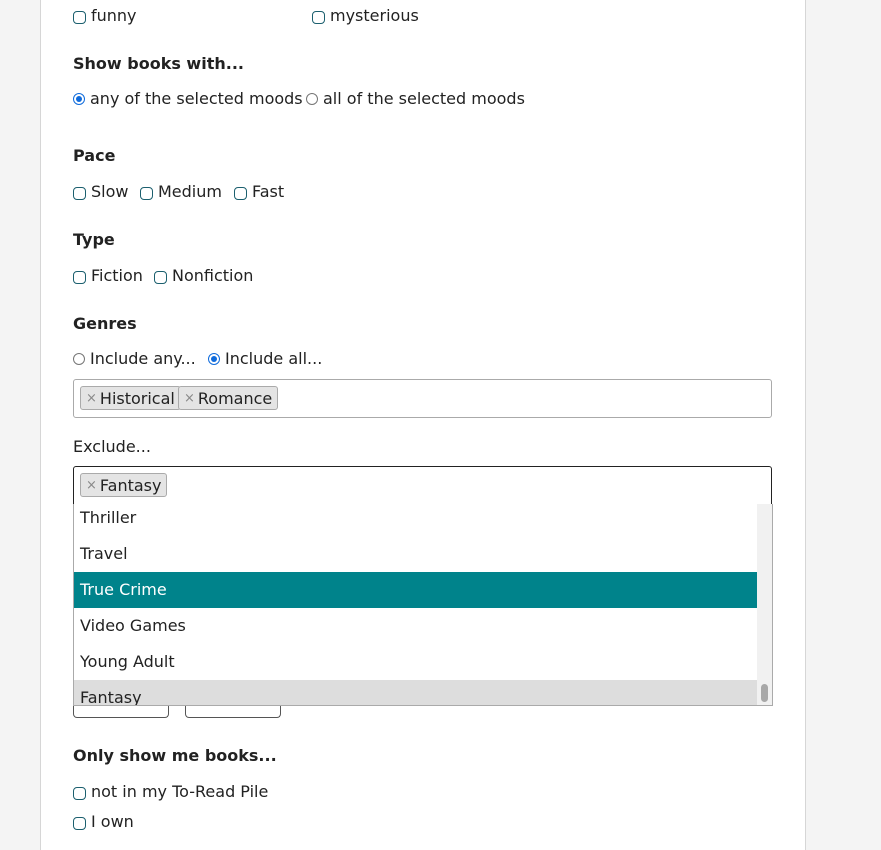 The image size is (881, 850). What do you see at coordinates (213, 275) in the screenshot?
I see `type-nonfiction-label: Nonfiction` at bounding box center [213, 275].